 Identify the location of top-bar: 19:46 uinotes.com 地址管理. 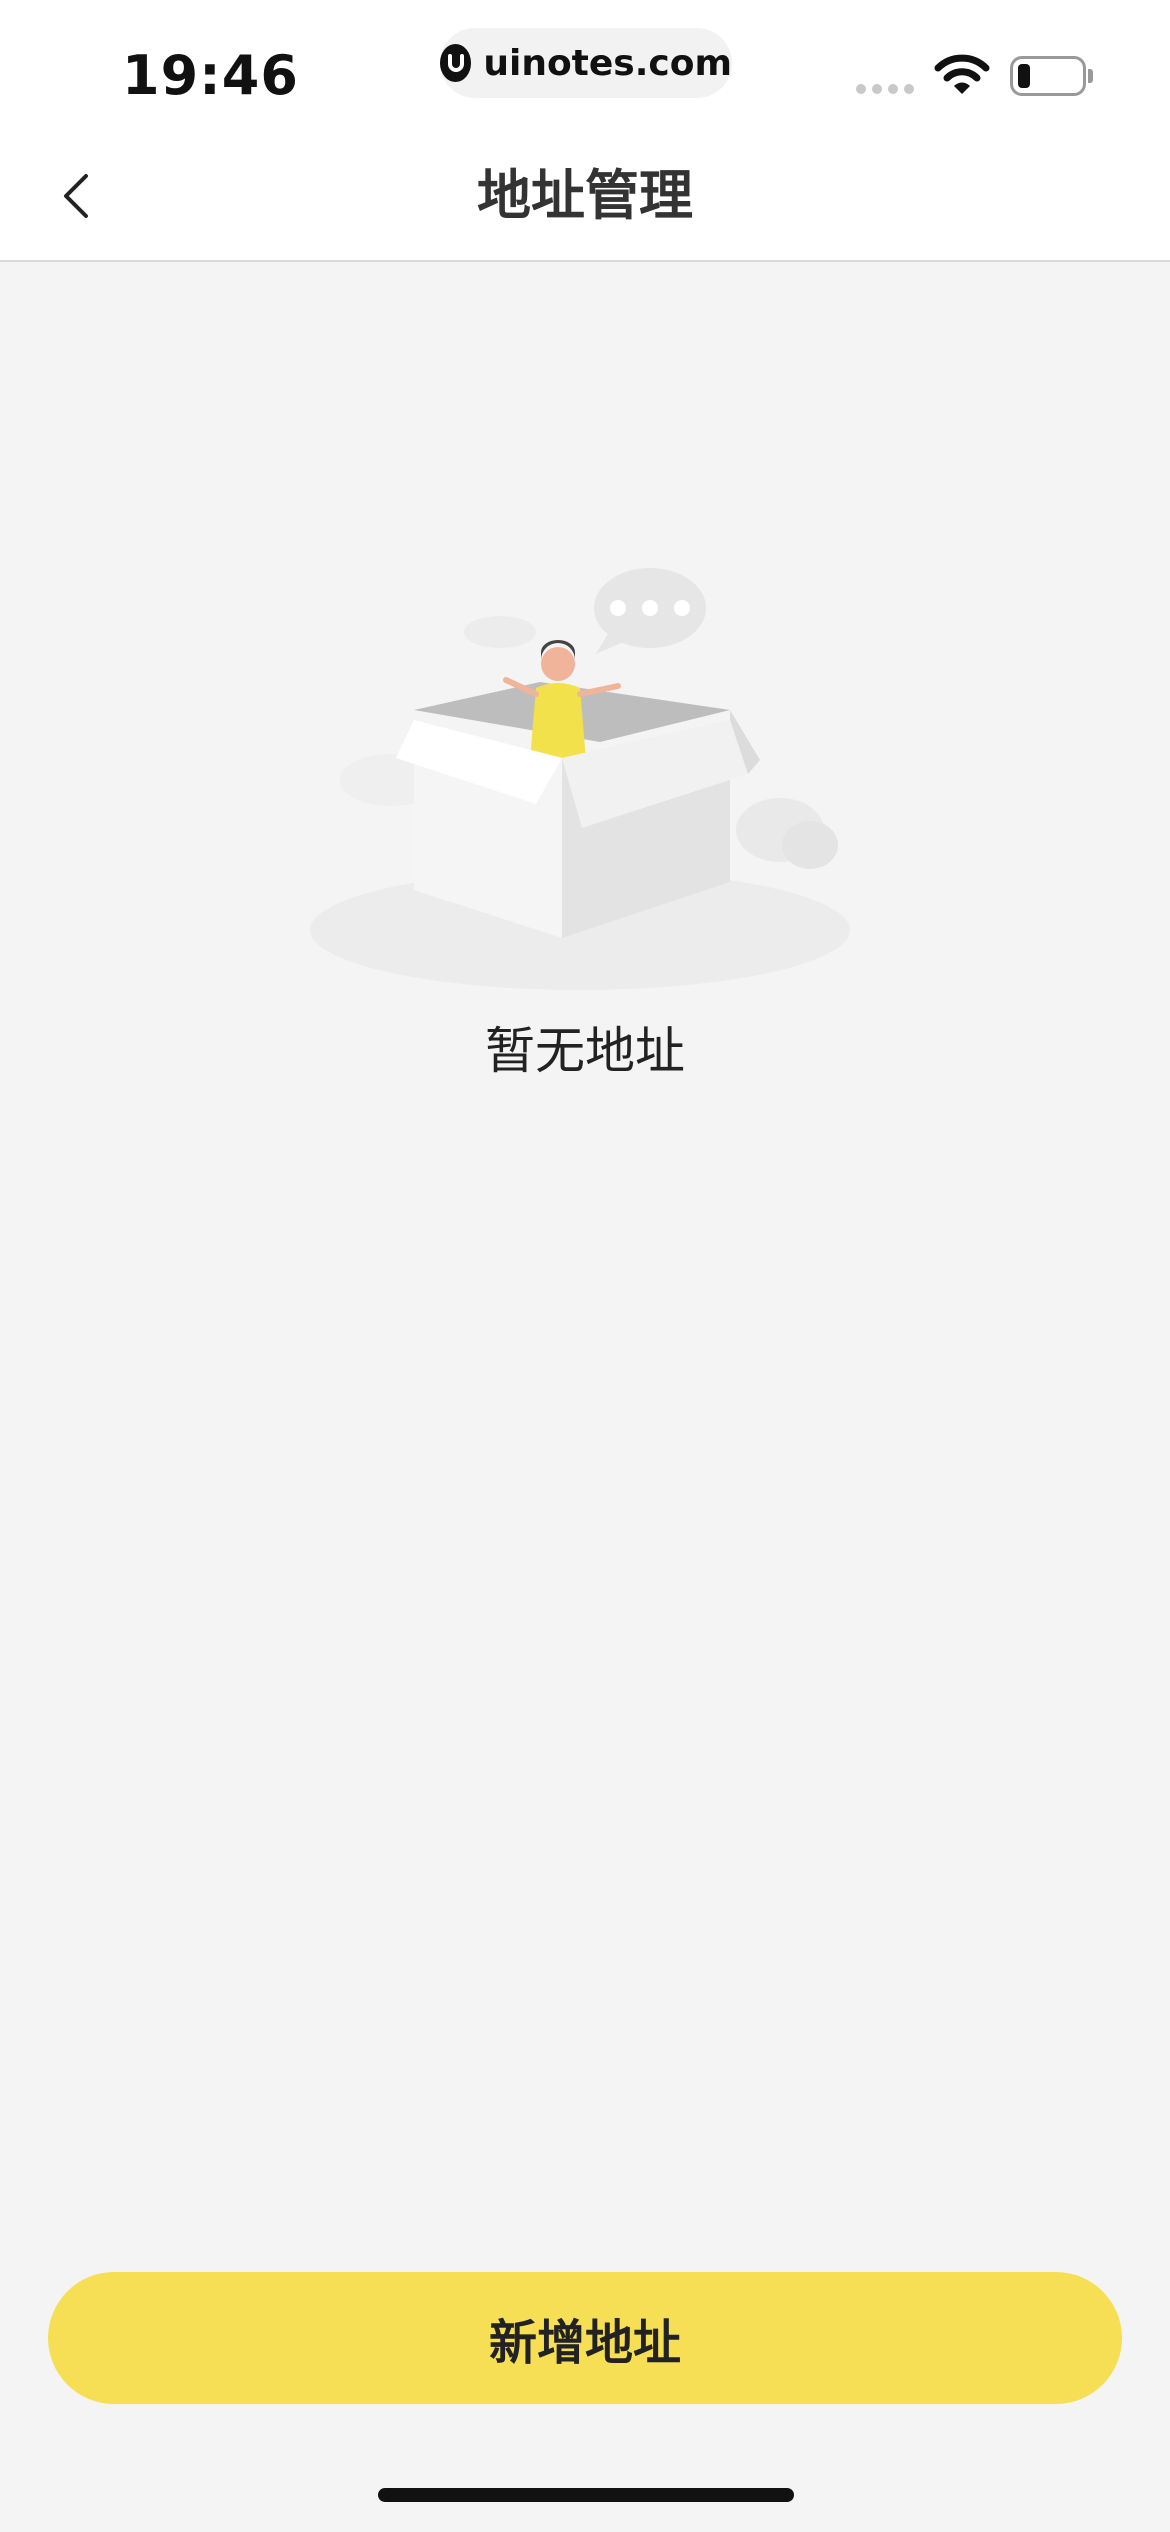
(585, 131).